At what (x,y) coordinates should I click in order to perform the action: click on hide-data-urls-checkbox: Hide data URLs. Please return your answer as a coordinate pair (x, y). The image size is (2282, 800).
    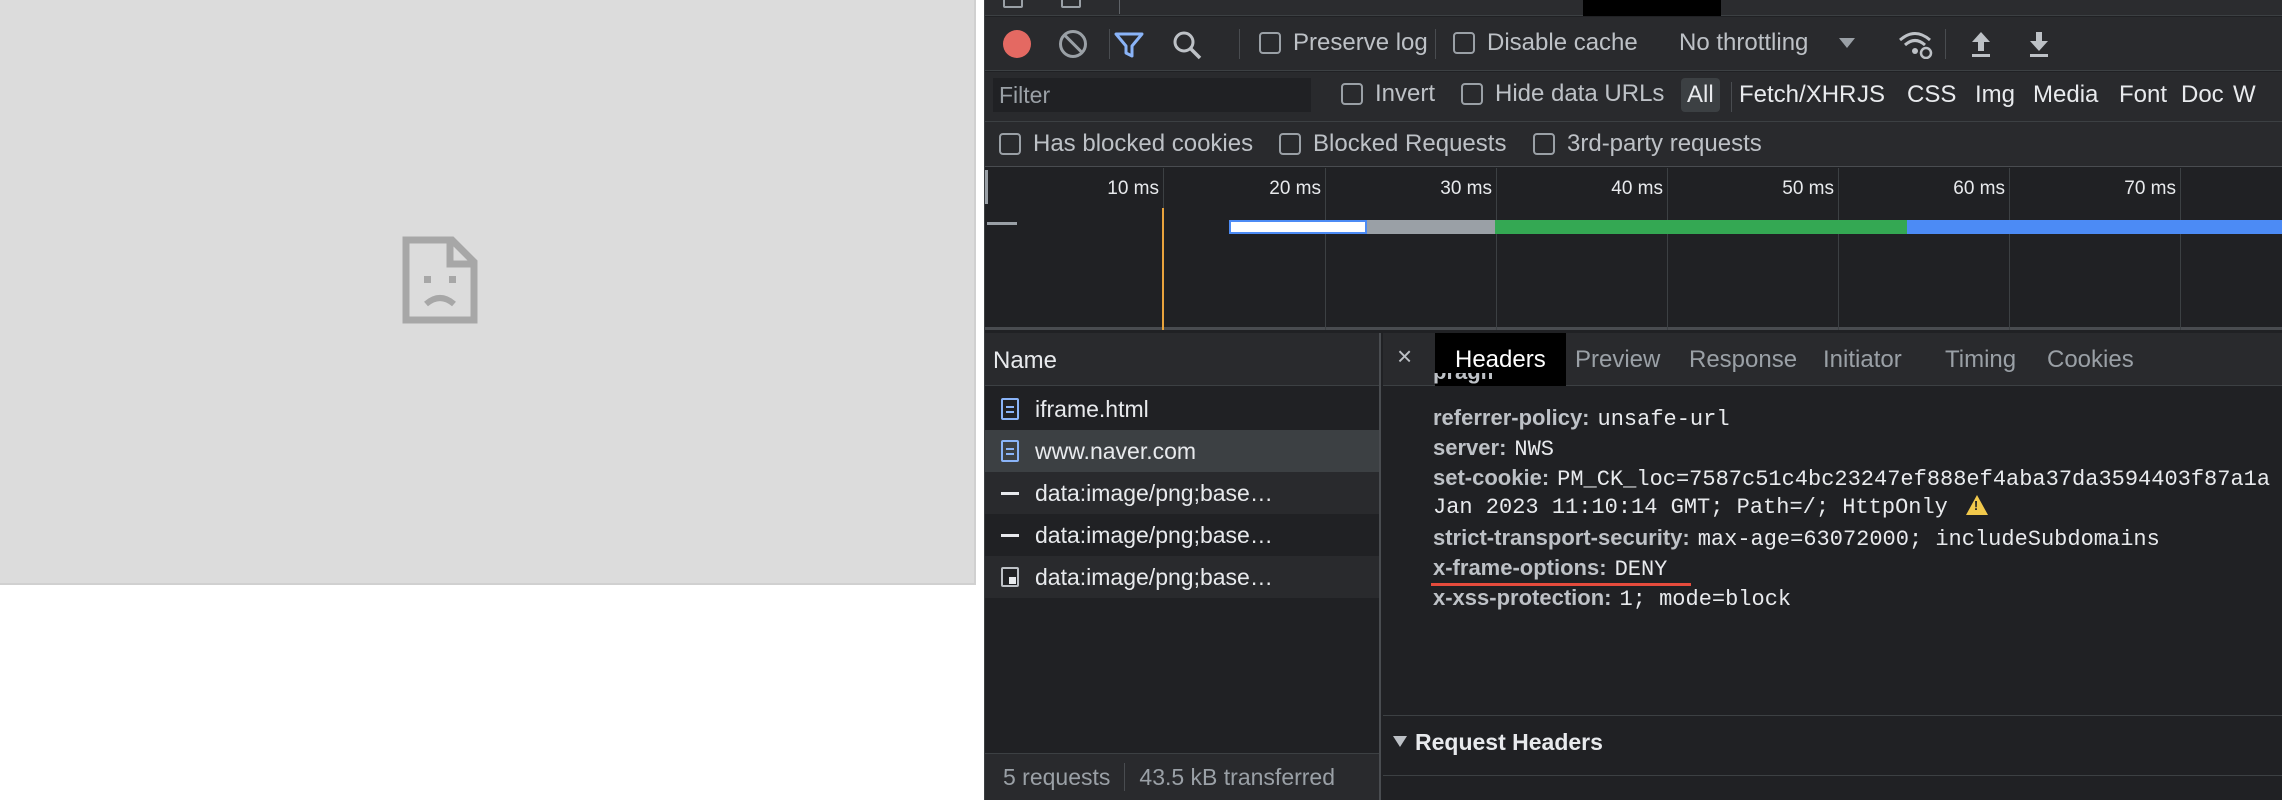
    Looking at the image, I should click on (1562, 94).